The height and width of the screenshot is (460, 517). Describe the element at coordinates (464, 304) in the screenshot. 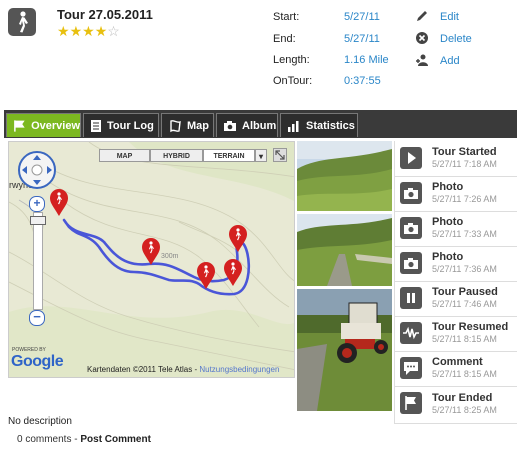

I see `timeline-item-time: 5/27/11 7:46 AM` at that location.